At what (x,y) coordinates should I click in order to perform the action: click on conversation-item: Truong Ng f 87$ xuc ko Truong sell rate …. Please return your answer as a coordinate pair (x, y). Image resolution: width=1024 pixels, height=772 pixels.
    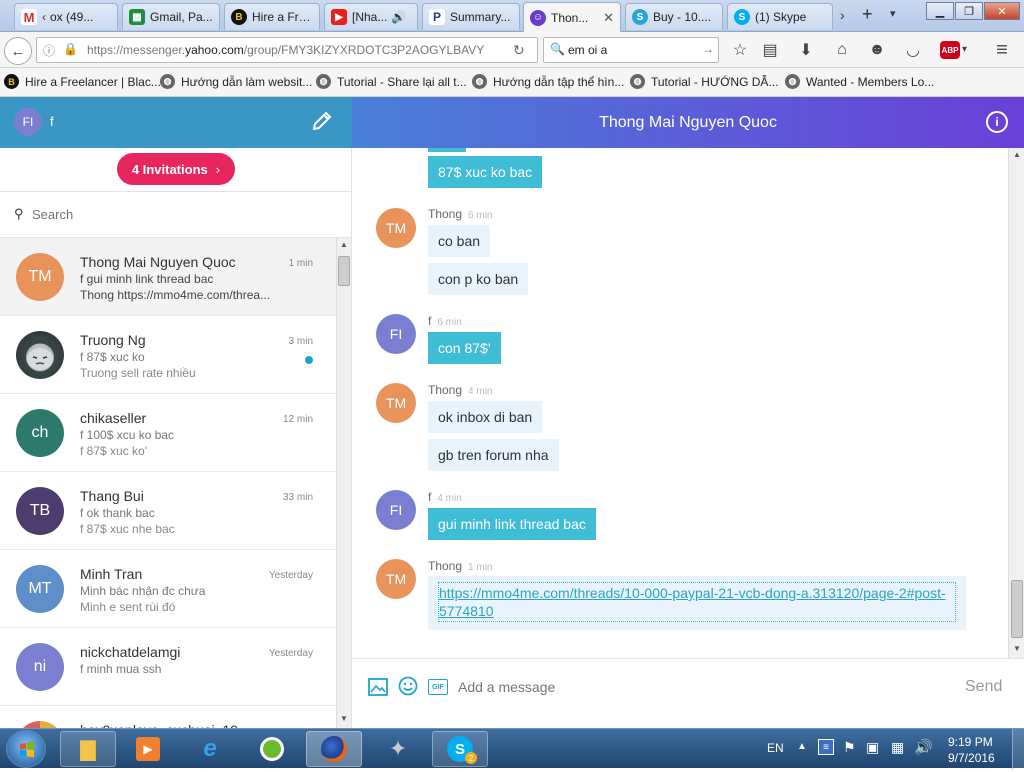
    Looking at the image, I should click on (168, 355).